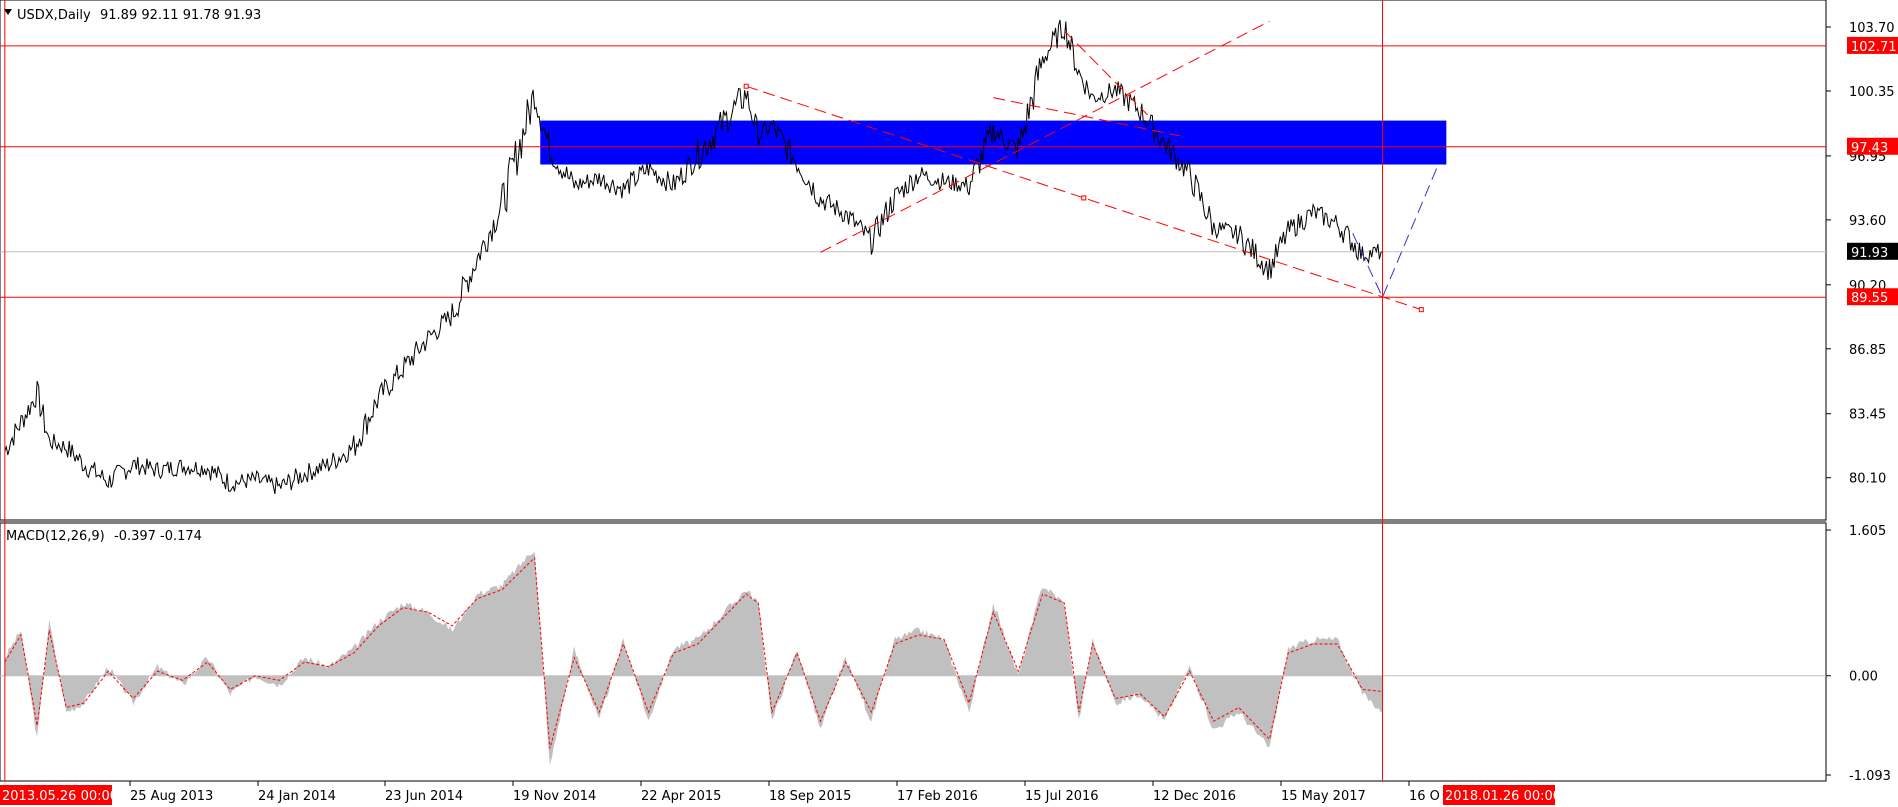 This screenshot has height=807, width=1898. Describe the element at coordinates (810, 796) in the screenshot. I see `time-axis-label: 18 Sep 2015` at that location.